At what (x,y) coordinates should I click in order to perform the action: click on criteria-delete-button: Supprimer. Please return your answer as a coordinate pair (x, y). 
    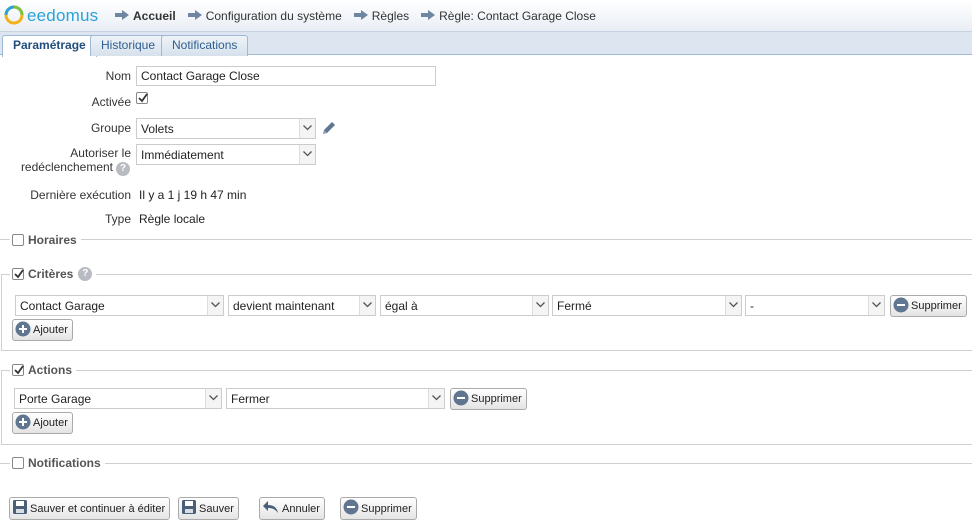
    Looking at the image, I should click on (928, 306).